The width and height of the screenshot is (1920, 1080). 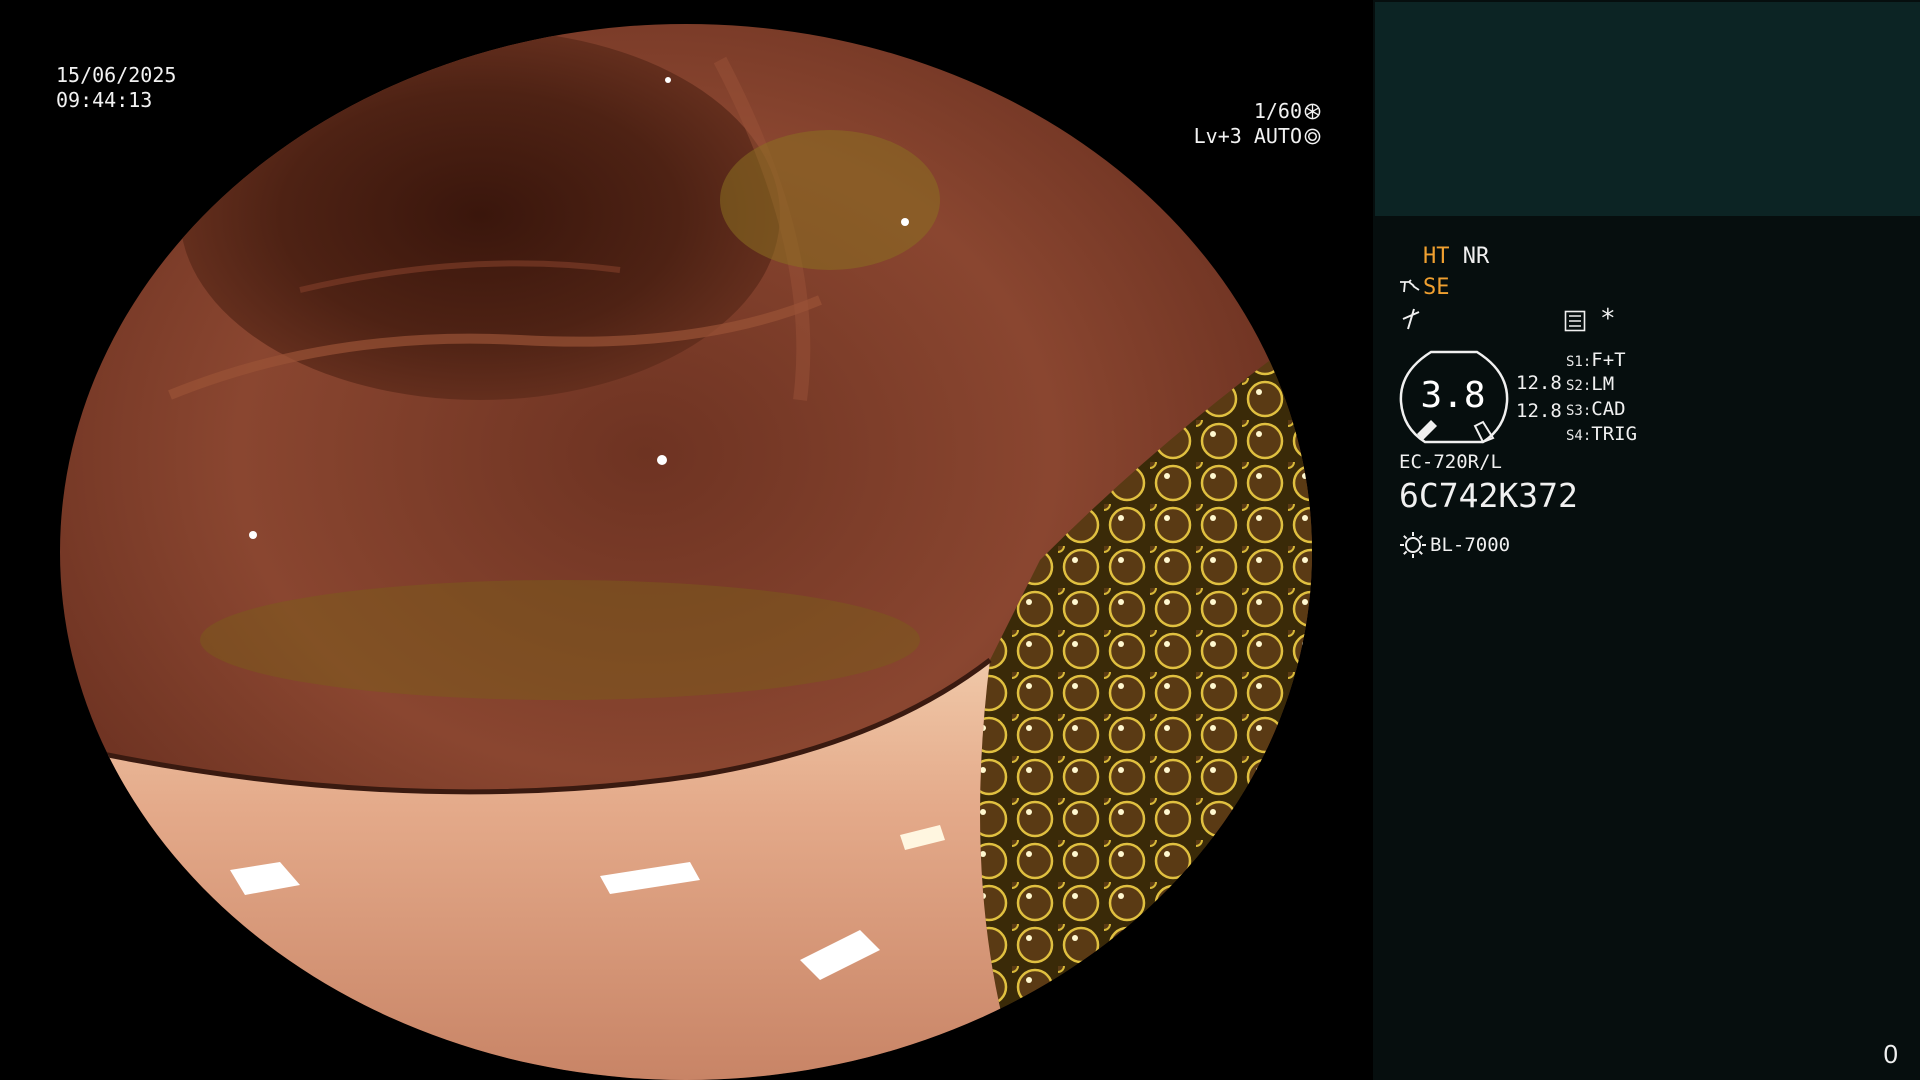 What do you see at coordinates (1277, 136) in the screenshot?
I see `iris-mode-text: AUTO` at bounding box center [1277, 136].